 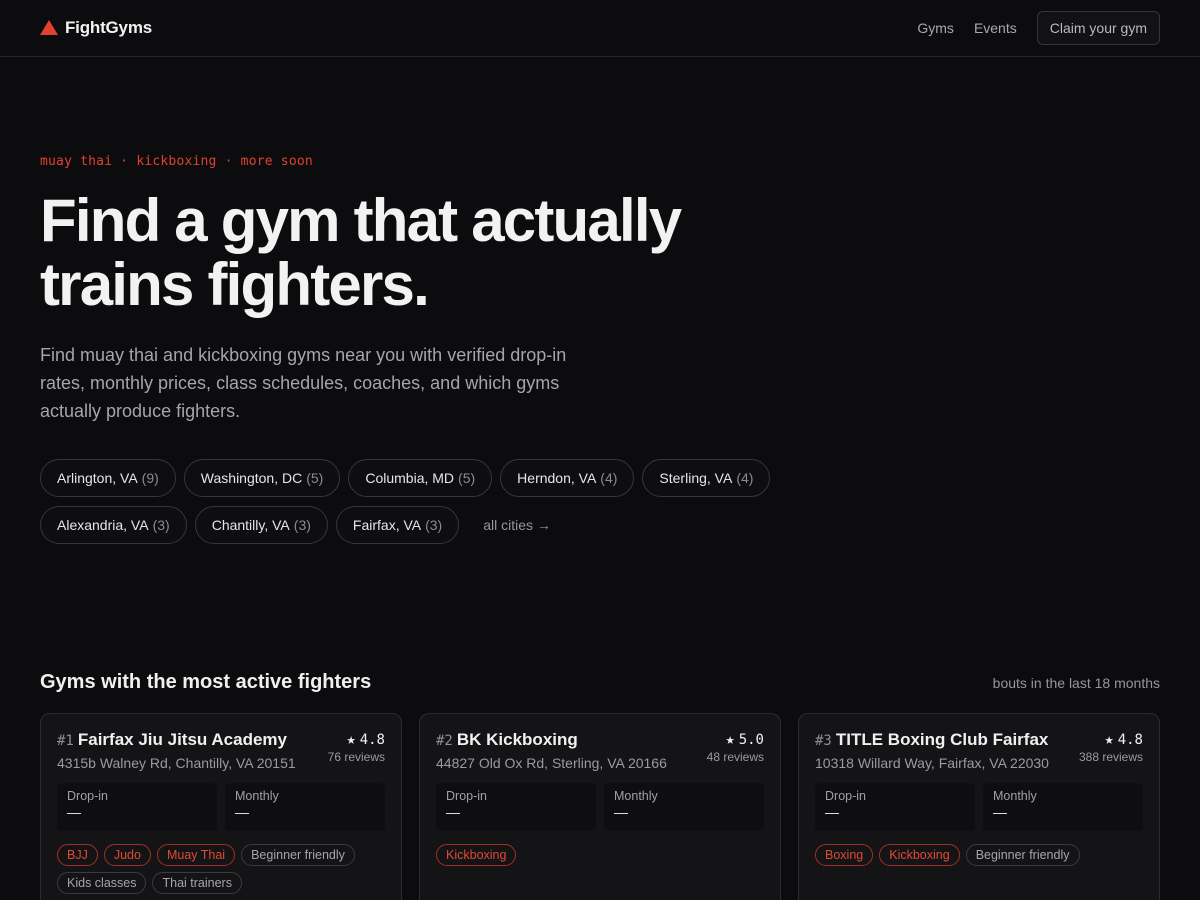 I want to click on gym-tags: Boxing Kickboxing Beginner friendly, so click(x=979, y=855).